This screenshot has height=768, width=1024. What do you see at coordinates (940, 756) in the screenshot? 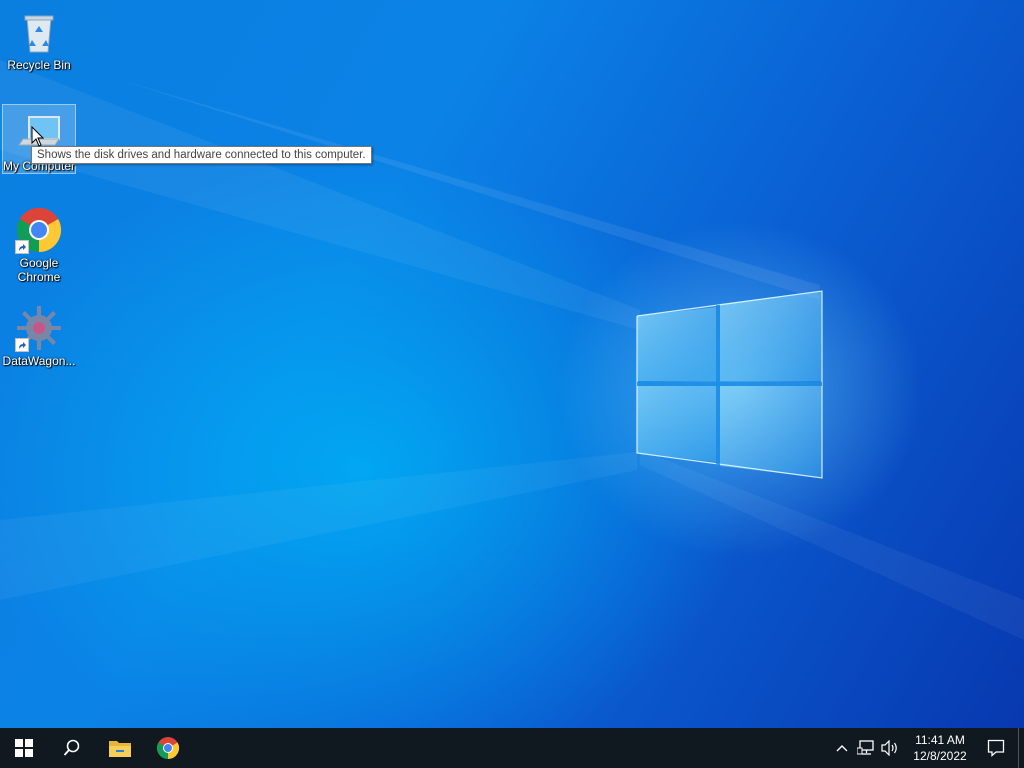
I see `clock-date: 12/8/2022` at bounding box center [940, 756].